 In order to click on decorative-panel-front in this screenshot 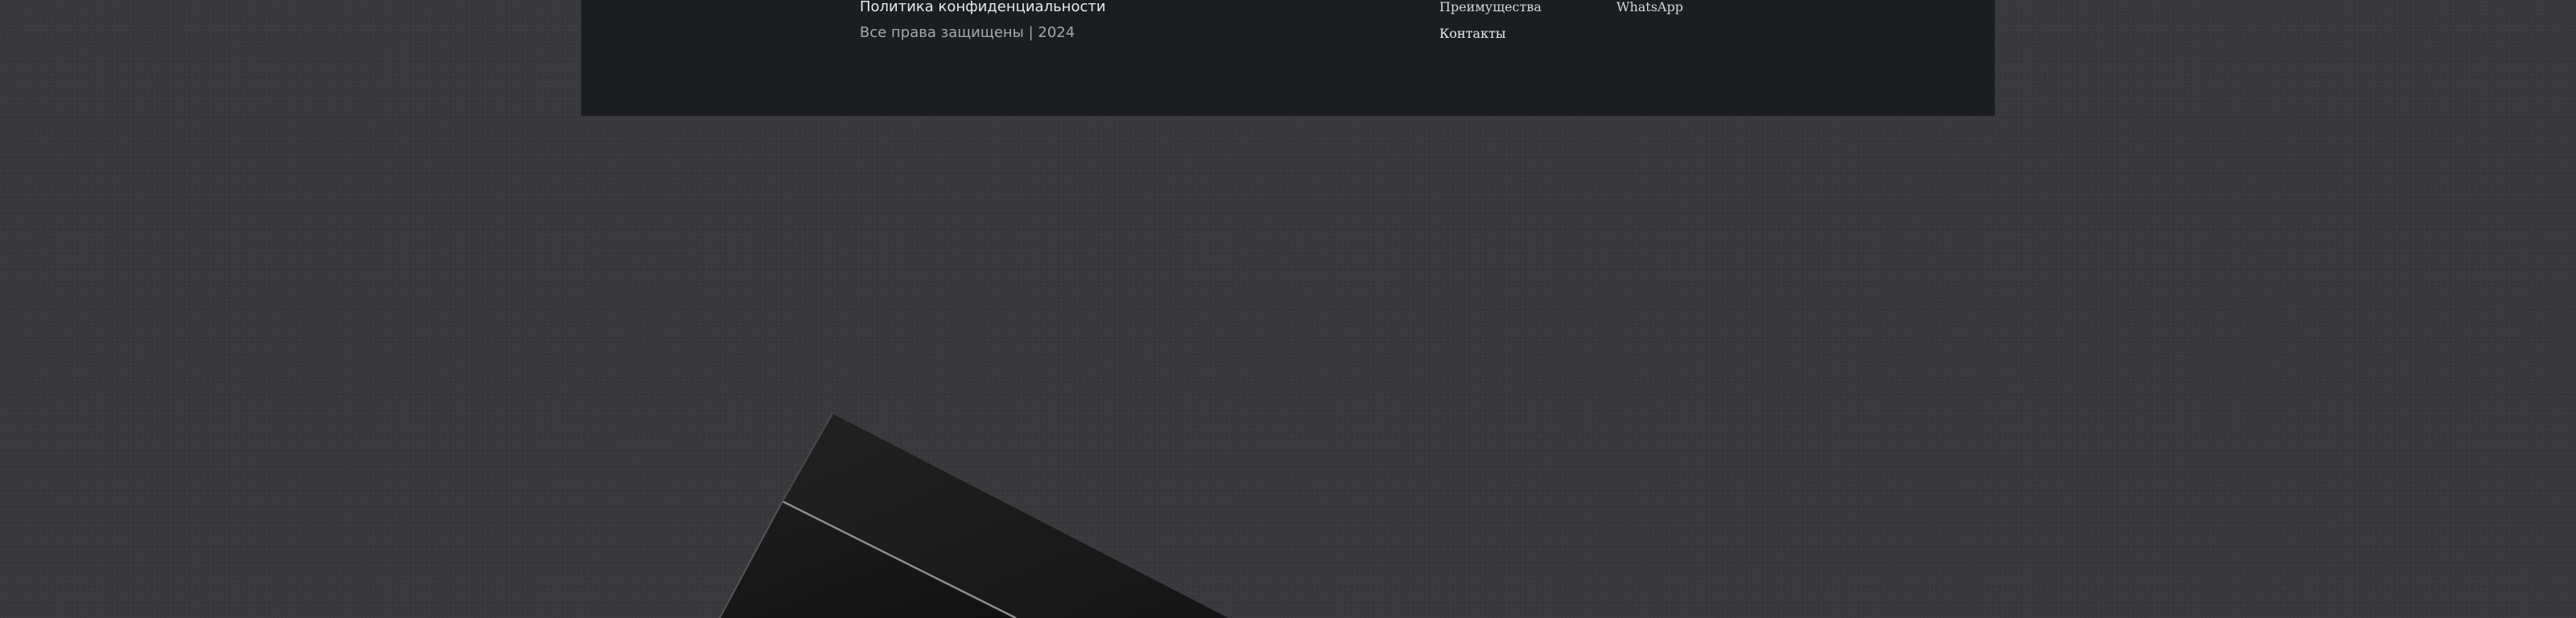, I will do `click(868, 559)`.